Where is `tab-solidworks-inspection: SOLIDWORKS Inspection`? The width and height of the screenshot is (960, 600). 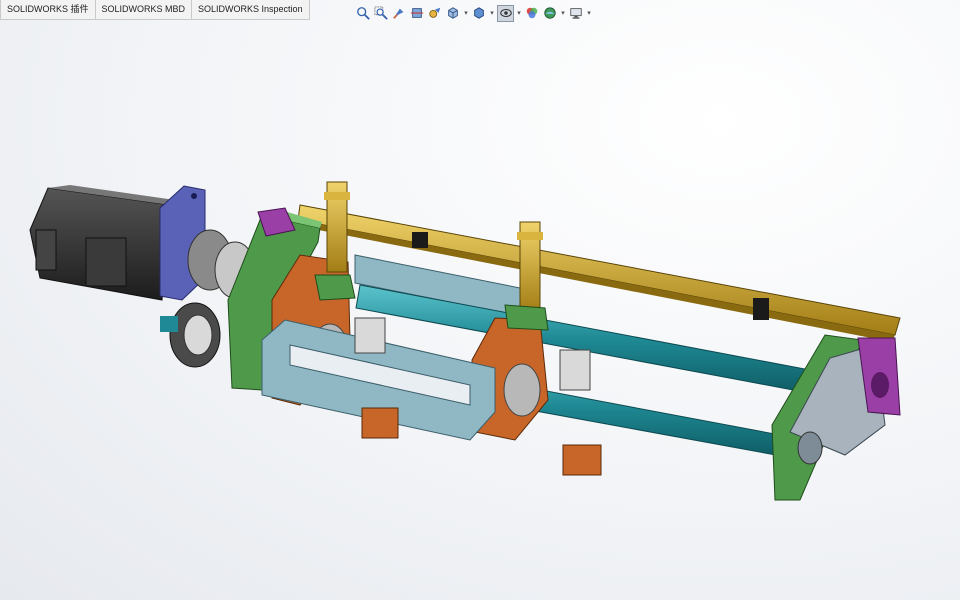
tab-solidworks-inspection: SOLIDWORKS Inspection is located at coordinates (251, 9).